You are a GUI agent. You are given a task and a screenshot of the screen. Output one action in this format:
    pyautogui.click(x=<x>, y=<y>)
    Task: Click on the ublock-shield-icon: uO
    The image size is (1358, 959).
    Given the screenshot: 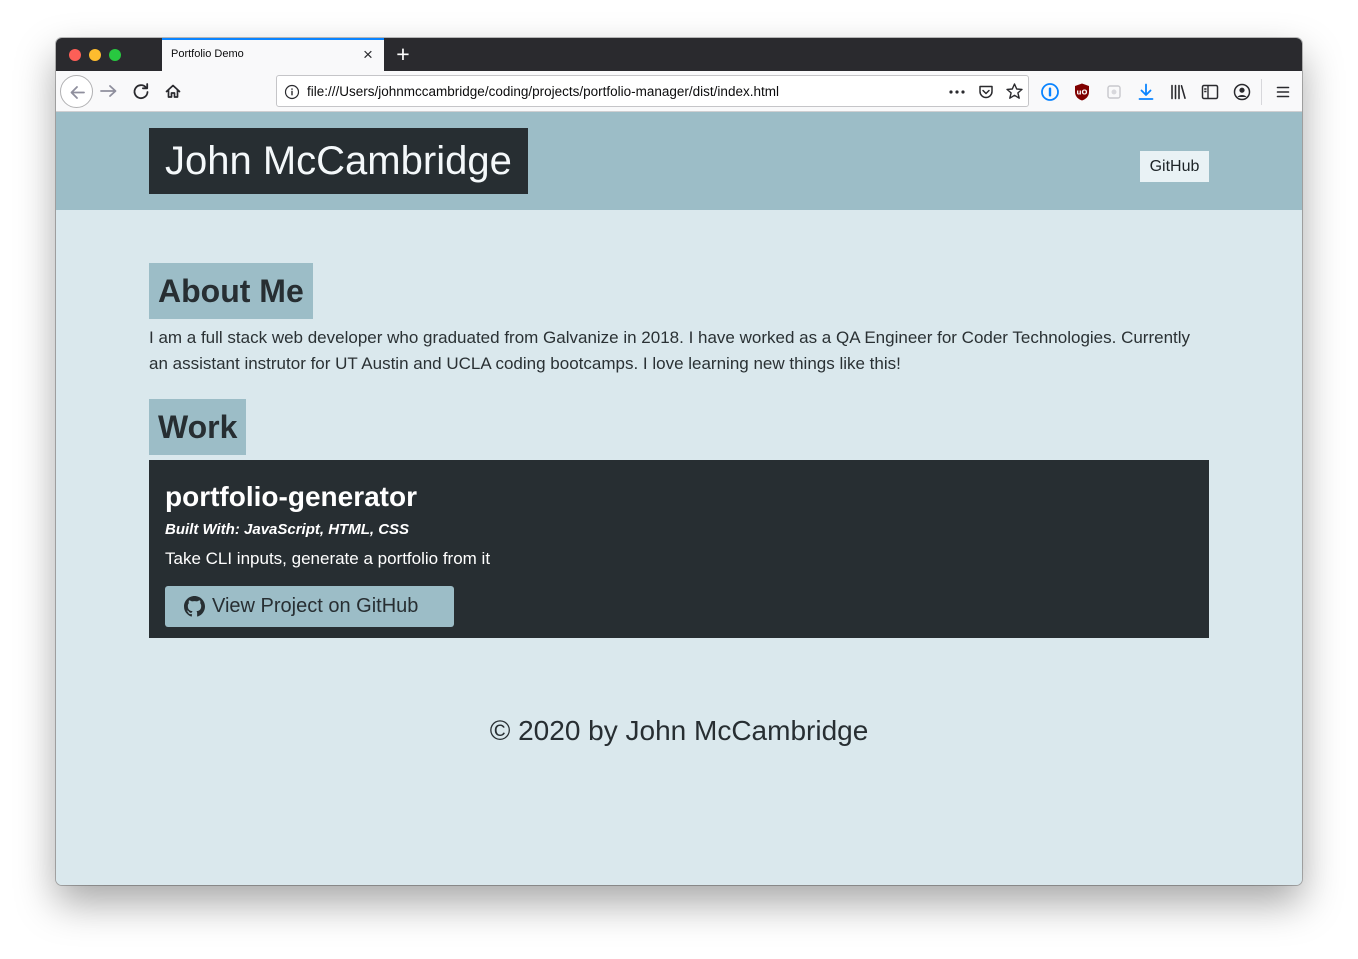 What is the action you would take?
    pyautogui.click(x=1082, y=92)
    